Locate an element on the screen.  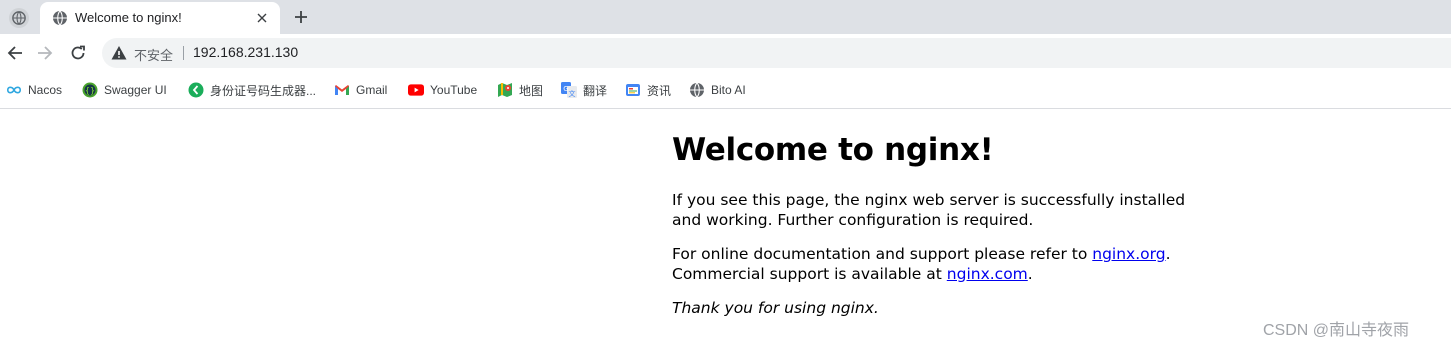
back-button is located at coordinates (15, 53).